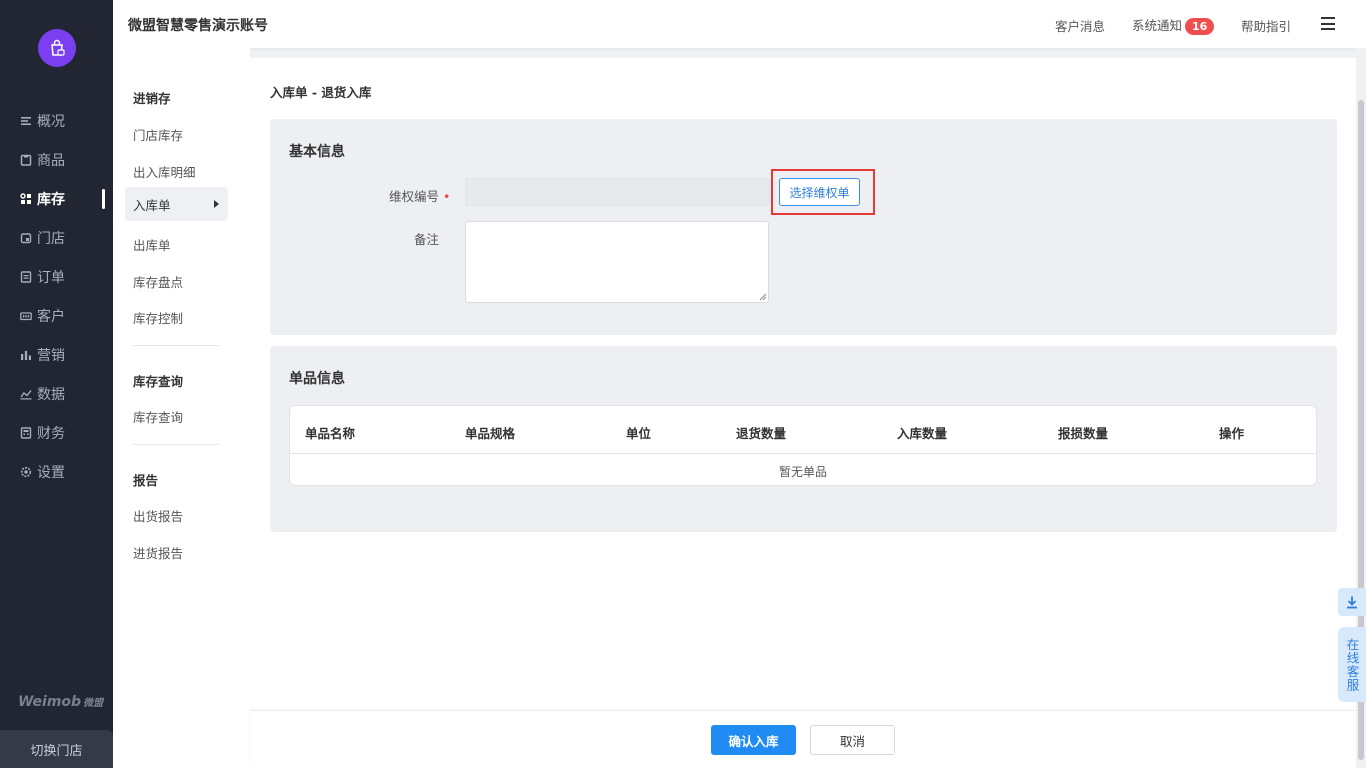 This screenshot has height=768, width=1366. Describe the element at coordinates (427, 239) in the screenshot. I see `remark-label: 备注` at that location.